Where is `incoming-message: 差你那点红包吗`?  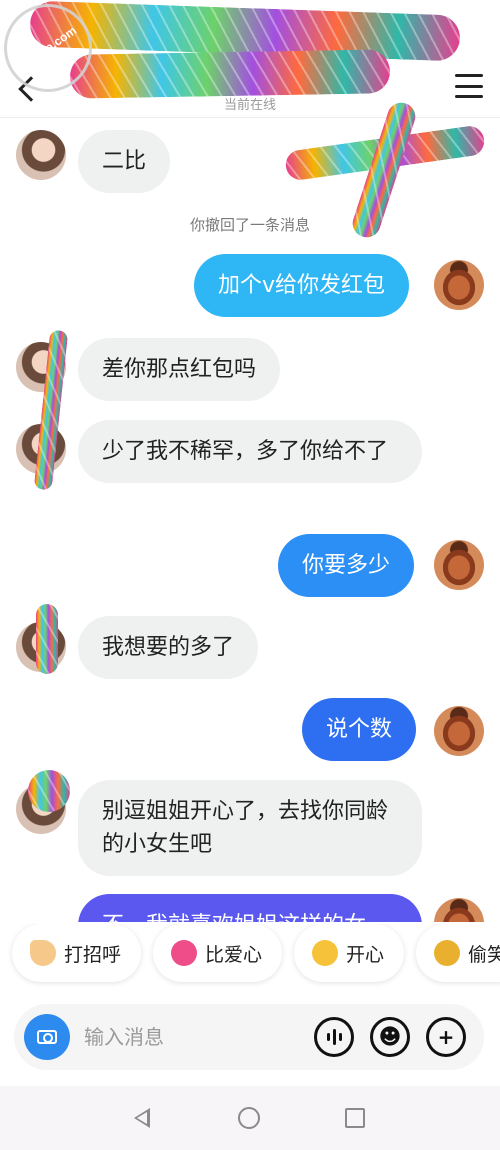 incoming-message: 差你那点红包吗 is located at coordinates (179, 369).